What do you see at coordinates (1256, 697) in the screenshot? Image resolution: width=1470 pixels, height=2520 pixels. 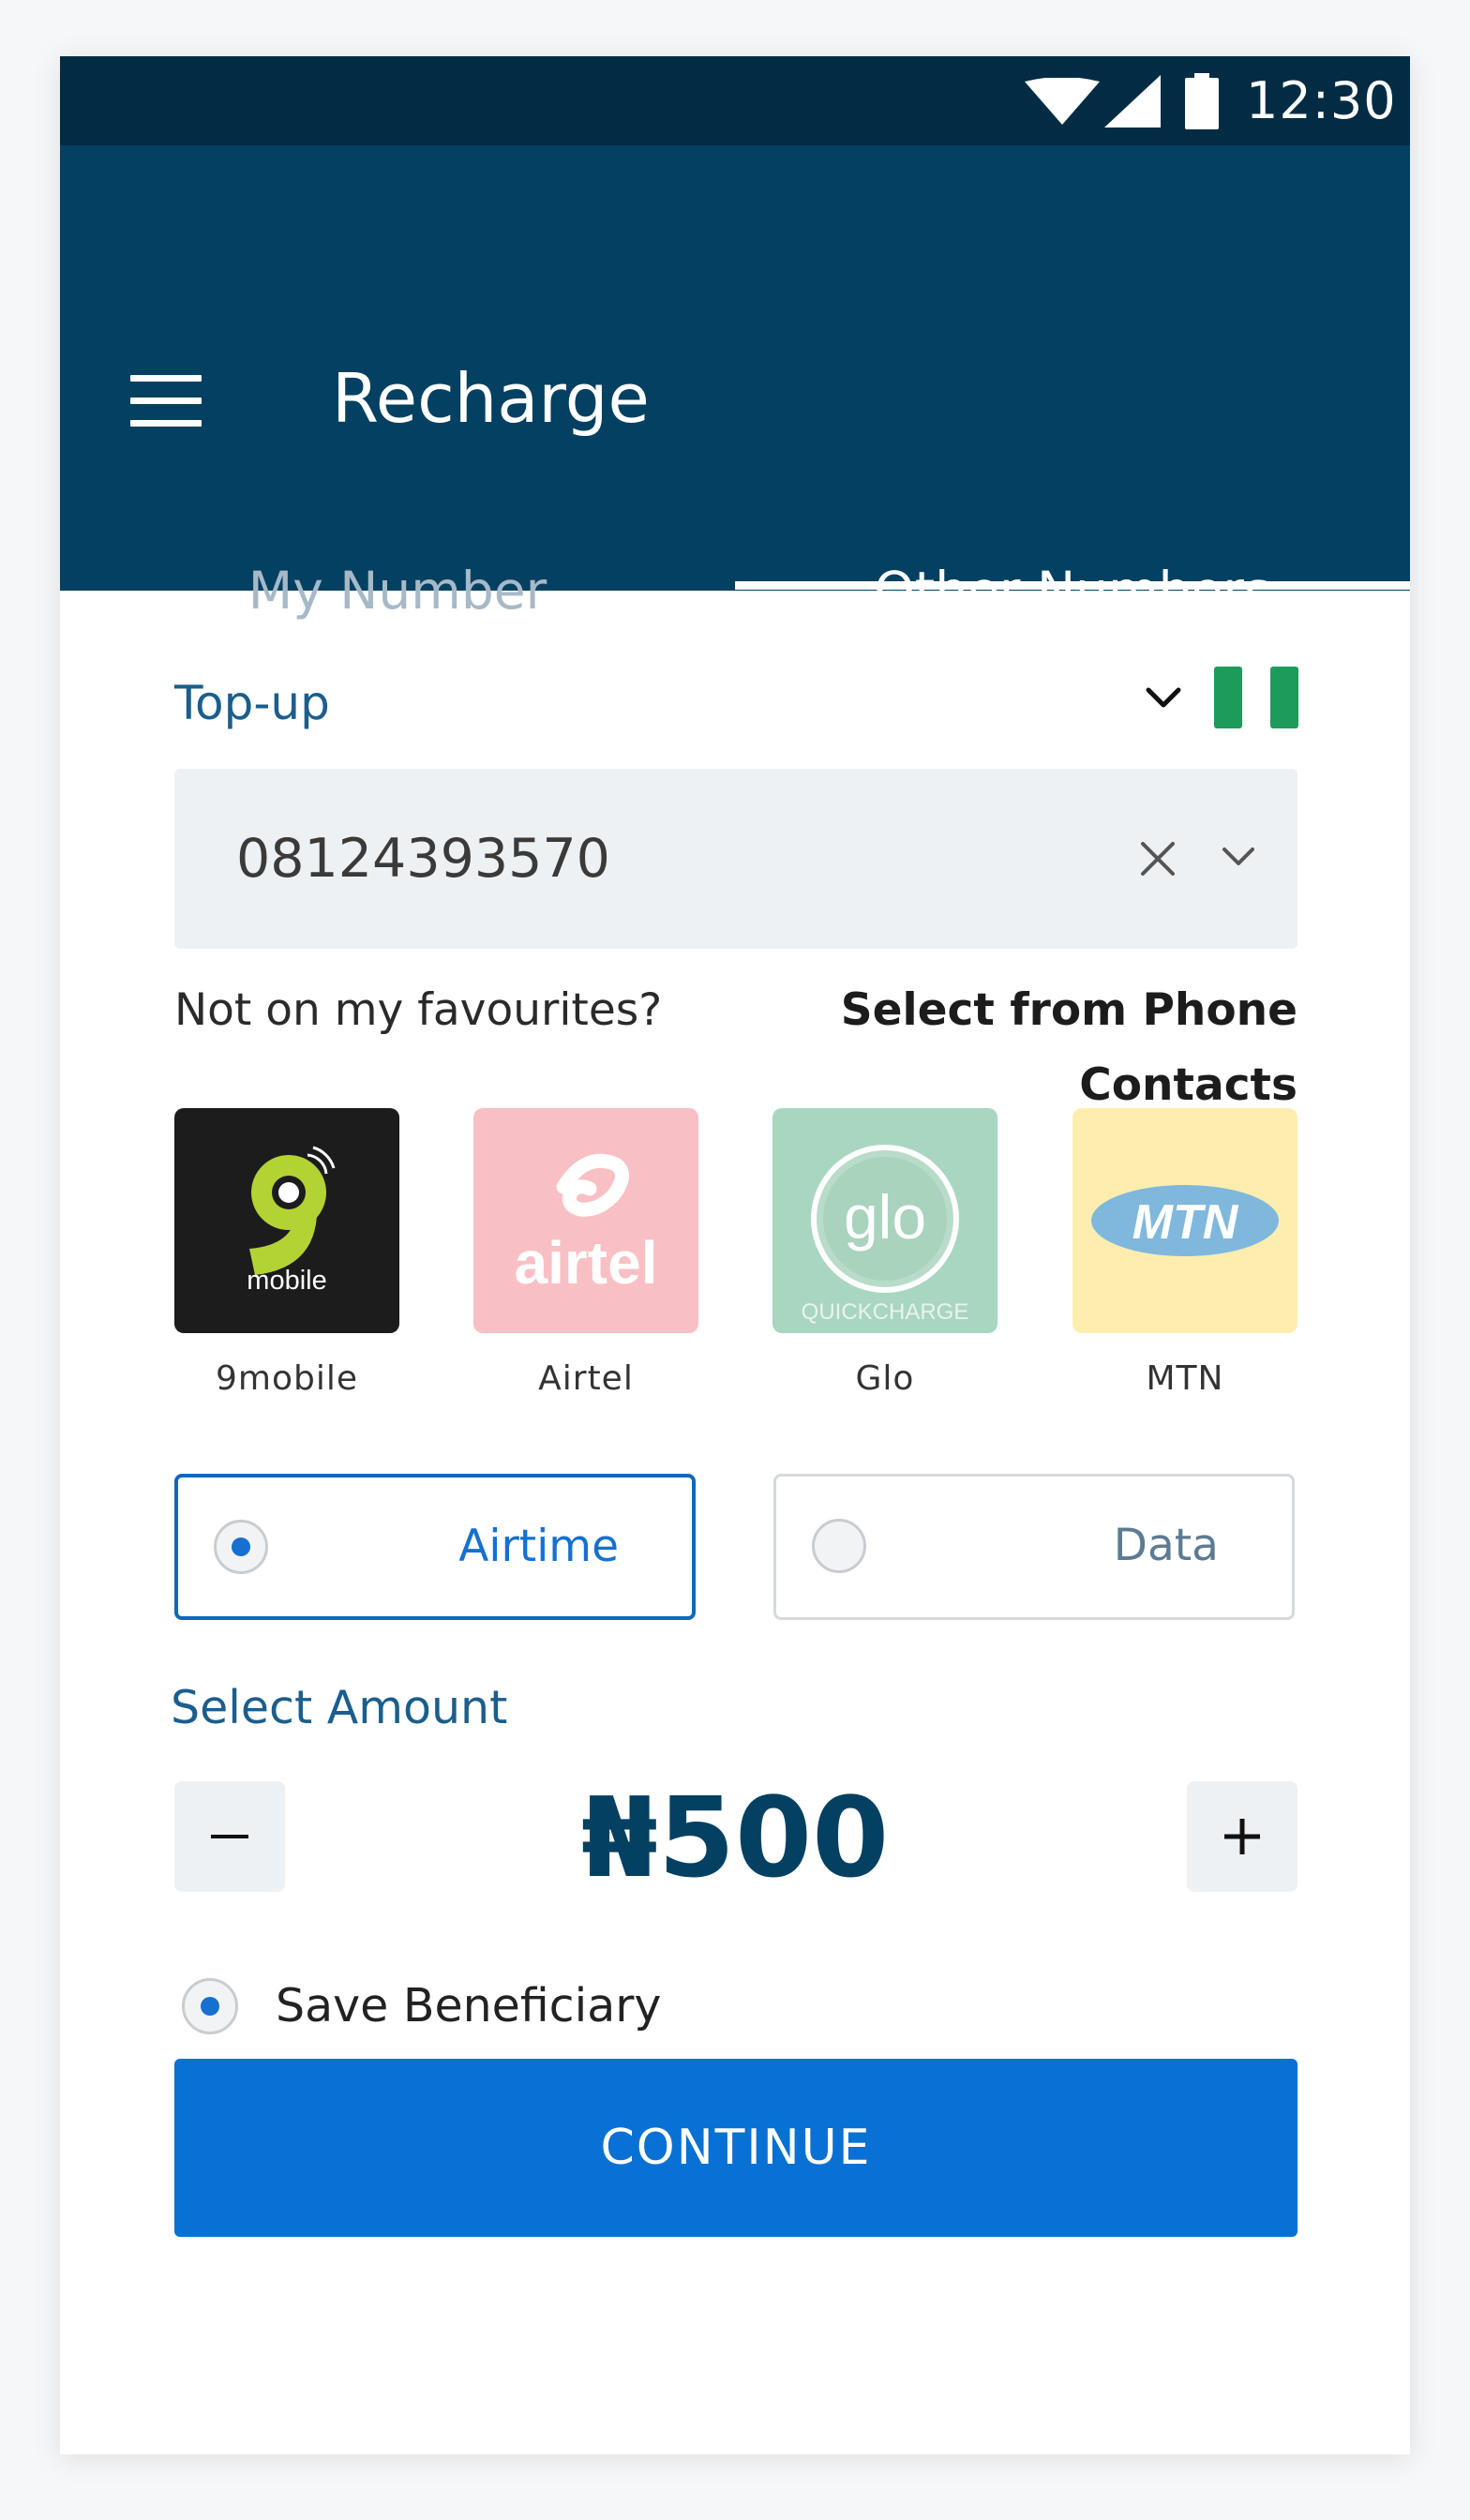 I see `nigeria-flag-icon` at bounding box center [1256, 697].